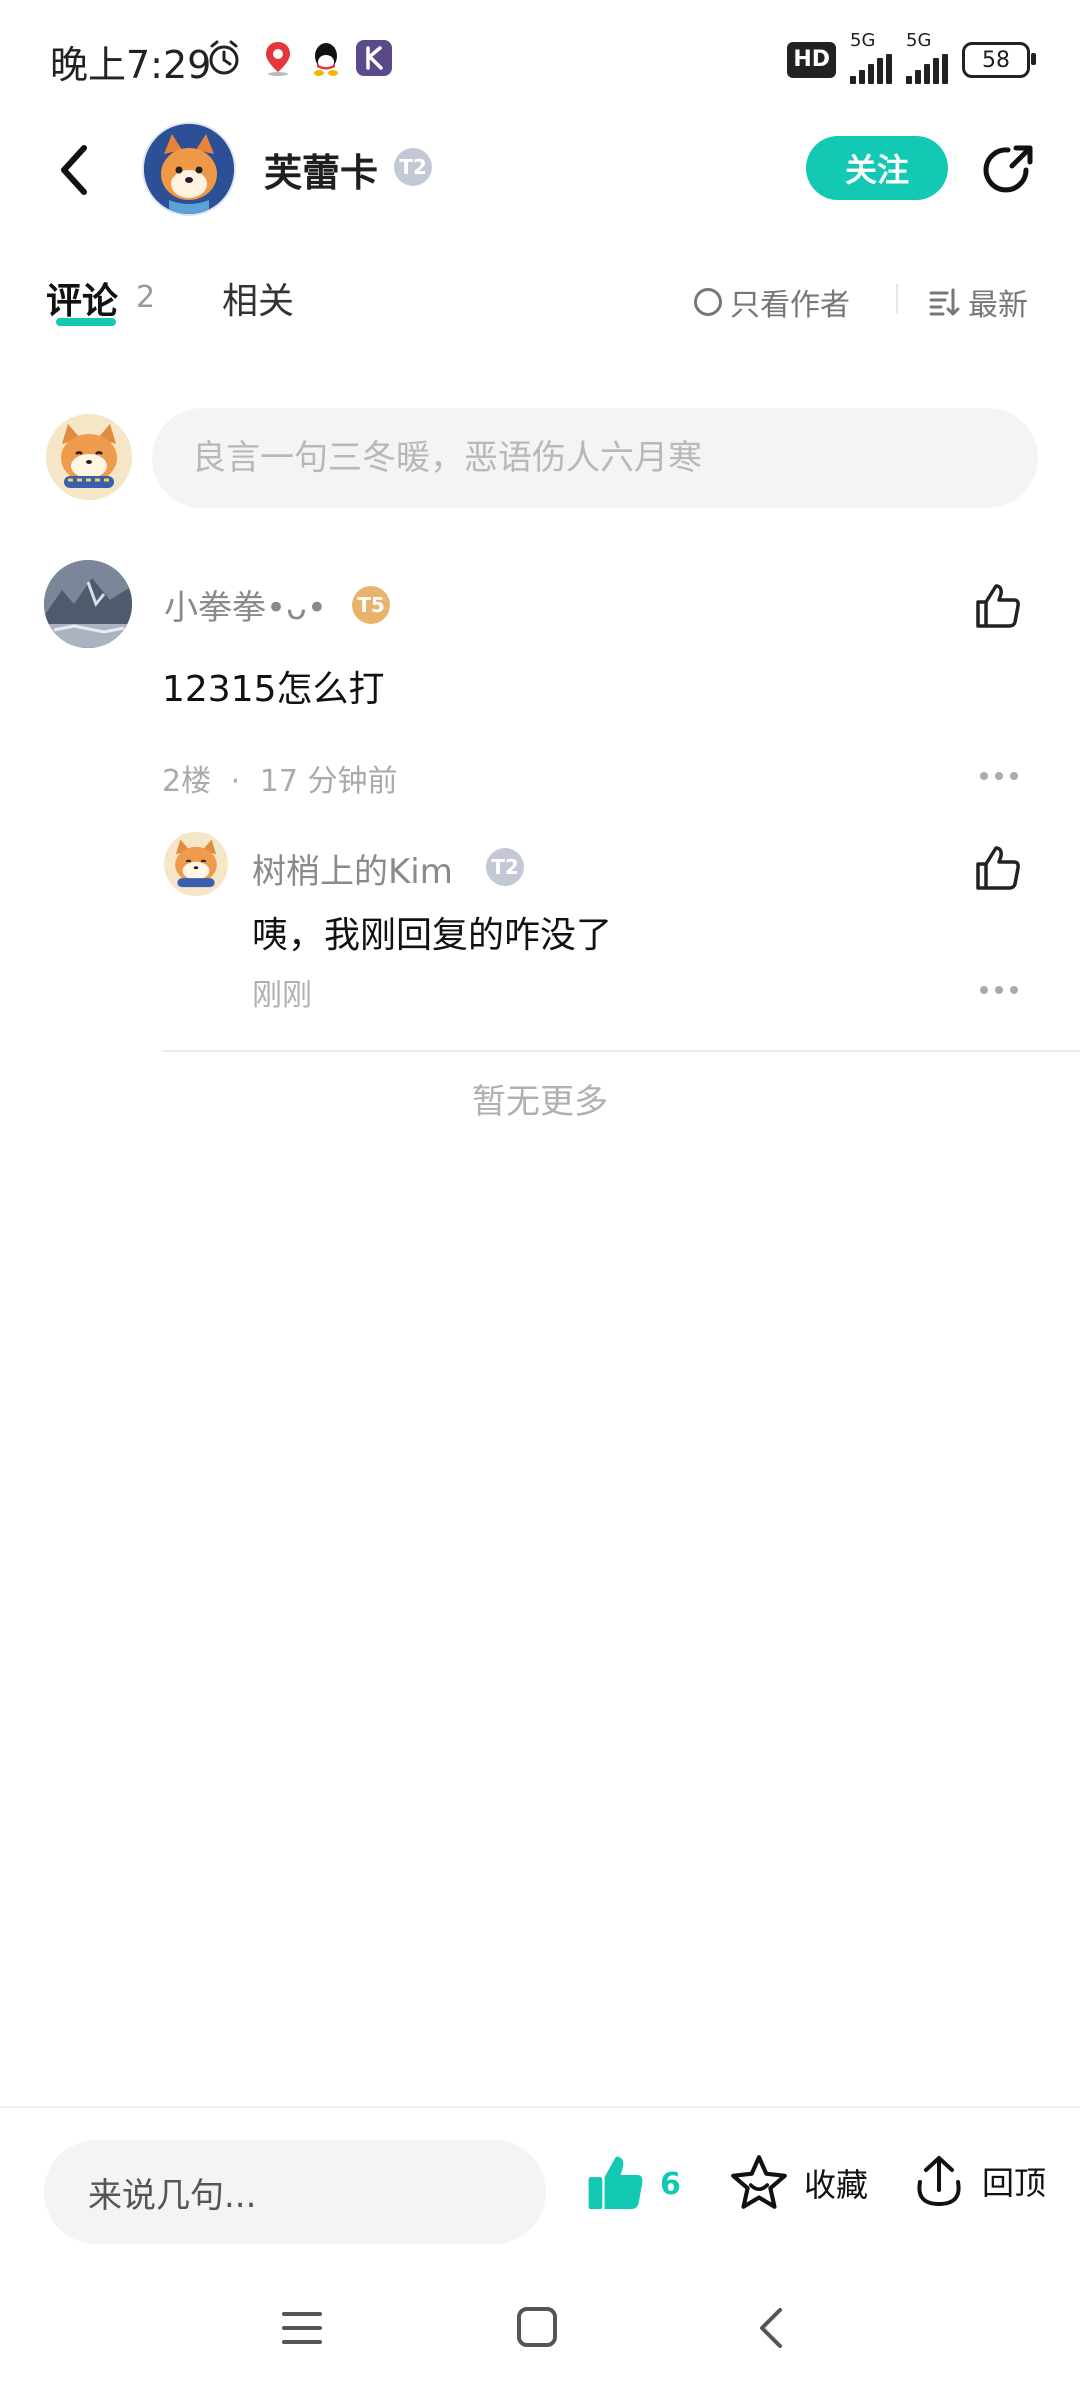 The width and height of the screenshot is (1080, 2400). What do you see at coordinates (131, 65) in the screenshot?
I see `status-time: 晚上7:29` at bounding box center [131, 65].